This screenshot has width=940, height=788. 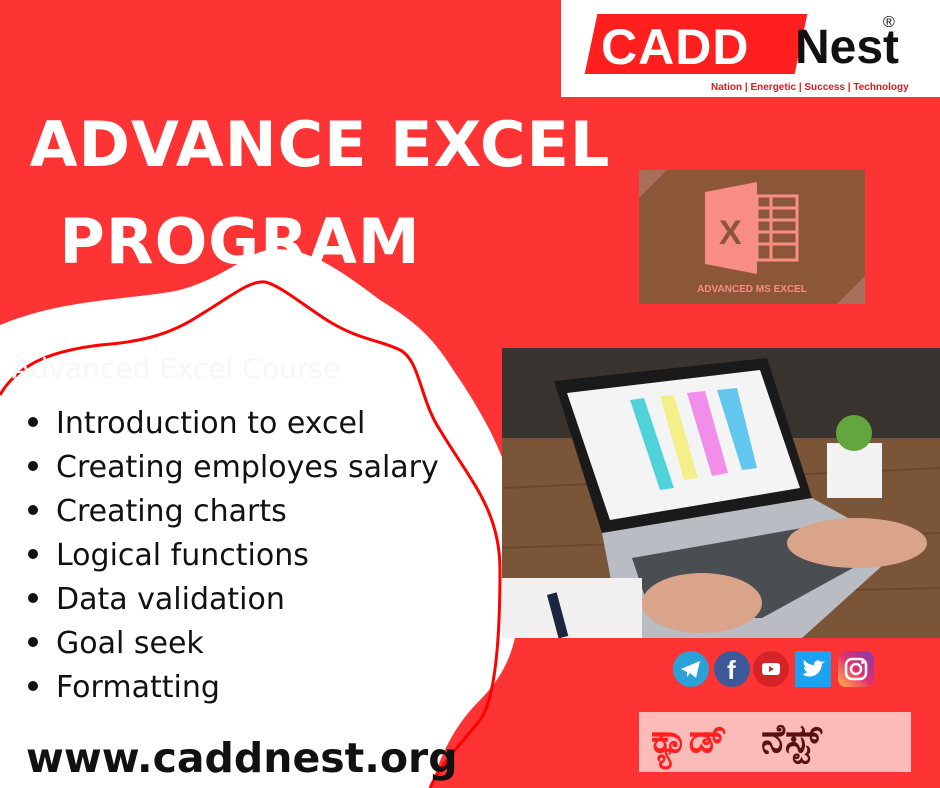 I want to click on list-item: Introduction to excel, so click(x=230, y=424).